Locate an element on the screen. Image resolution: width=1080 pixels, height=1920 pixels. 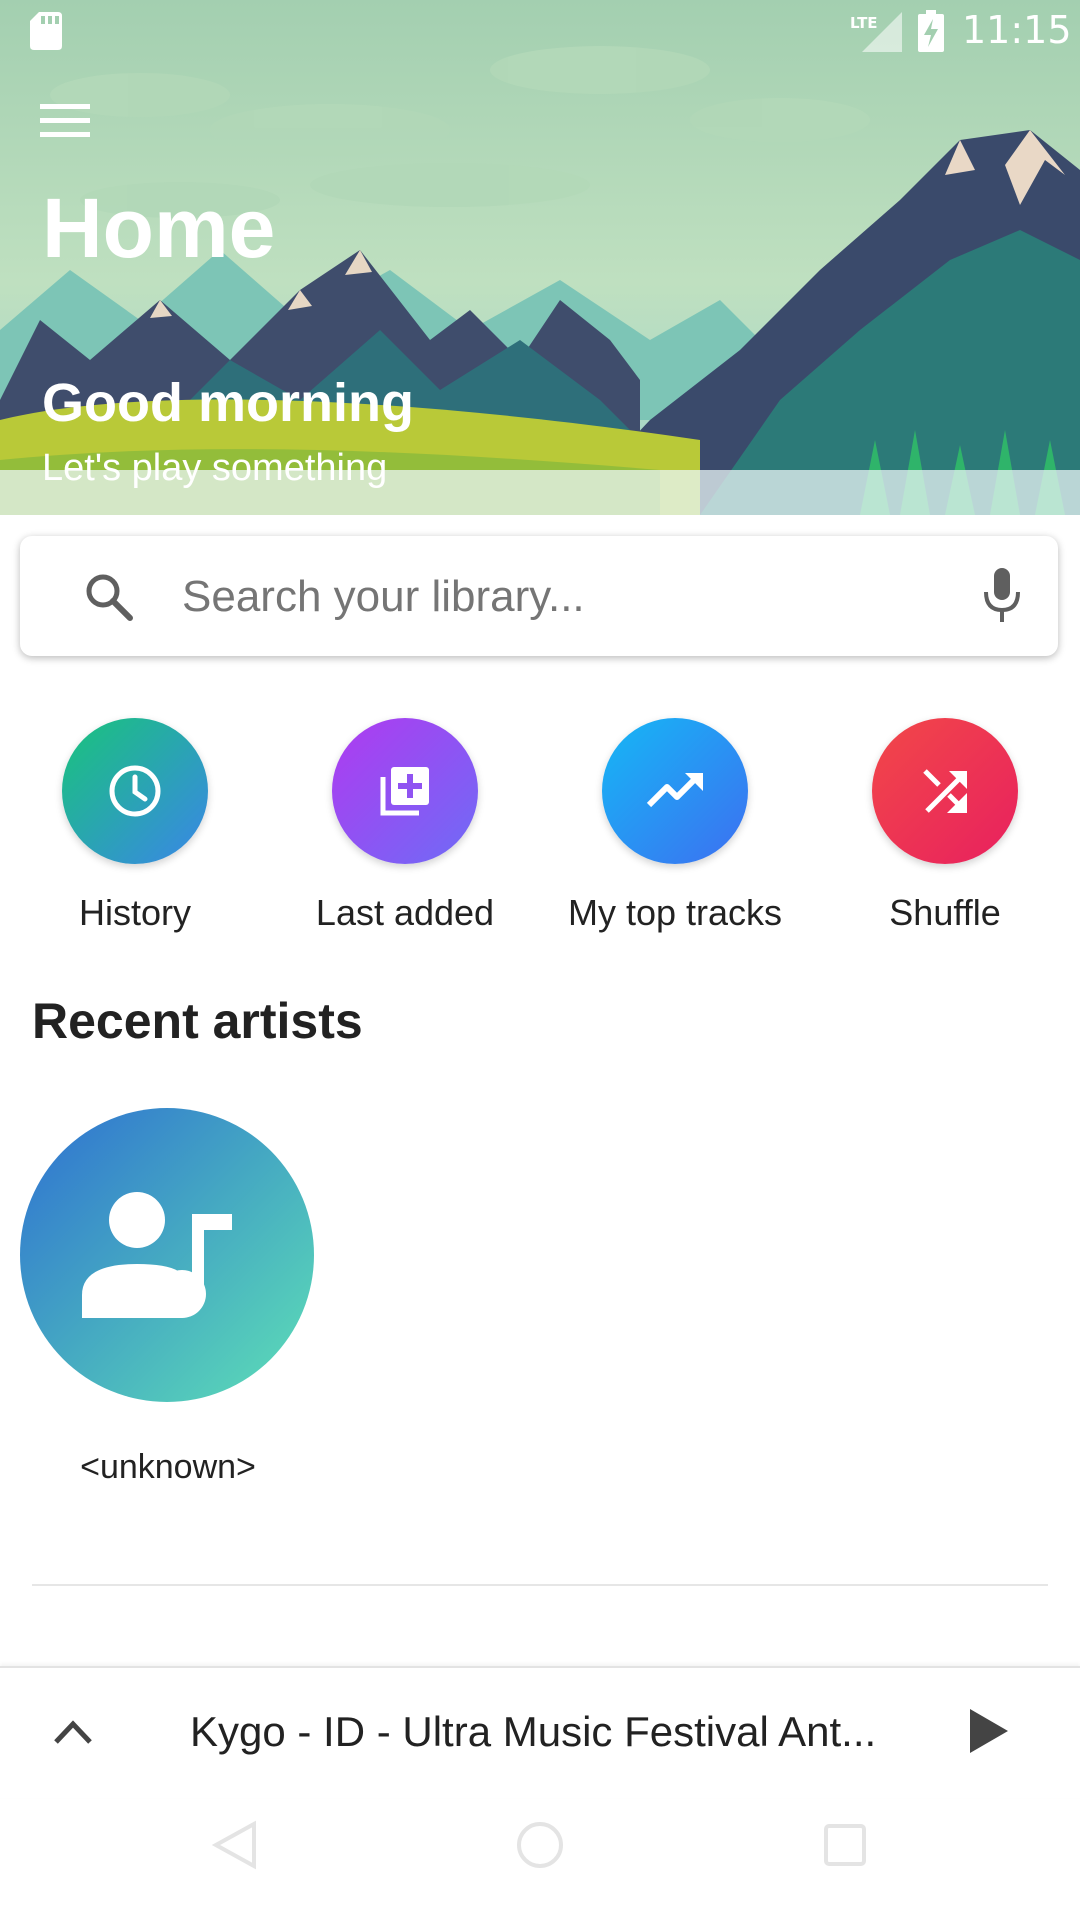
battery-charging-icon is located at coordinates (931, 31).